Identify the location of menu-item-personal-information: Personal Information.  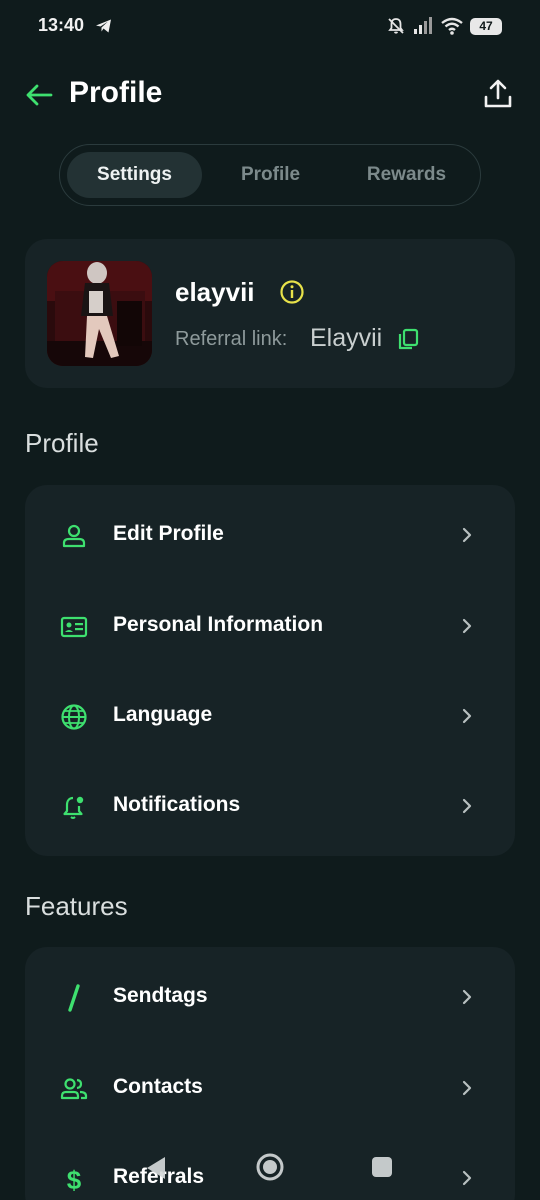
(270, 626).